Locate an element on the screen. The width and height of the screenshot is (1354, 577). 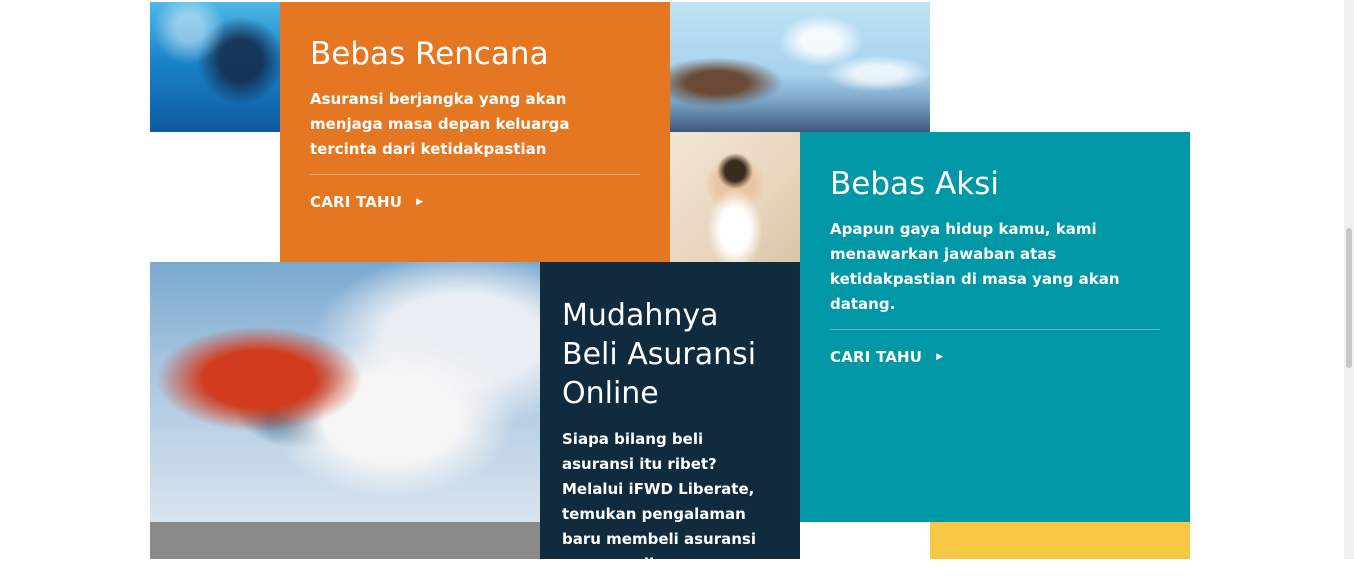
card-title: Bebas Aksi is located at coordinates (914, 184).